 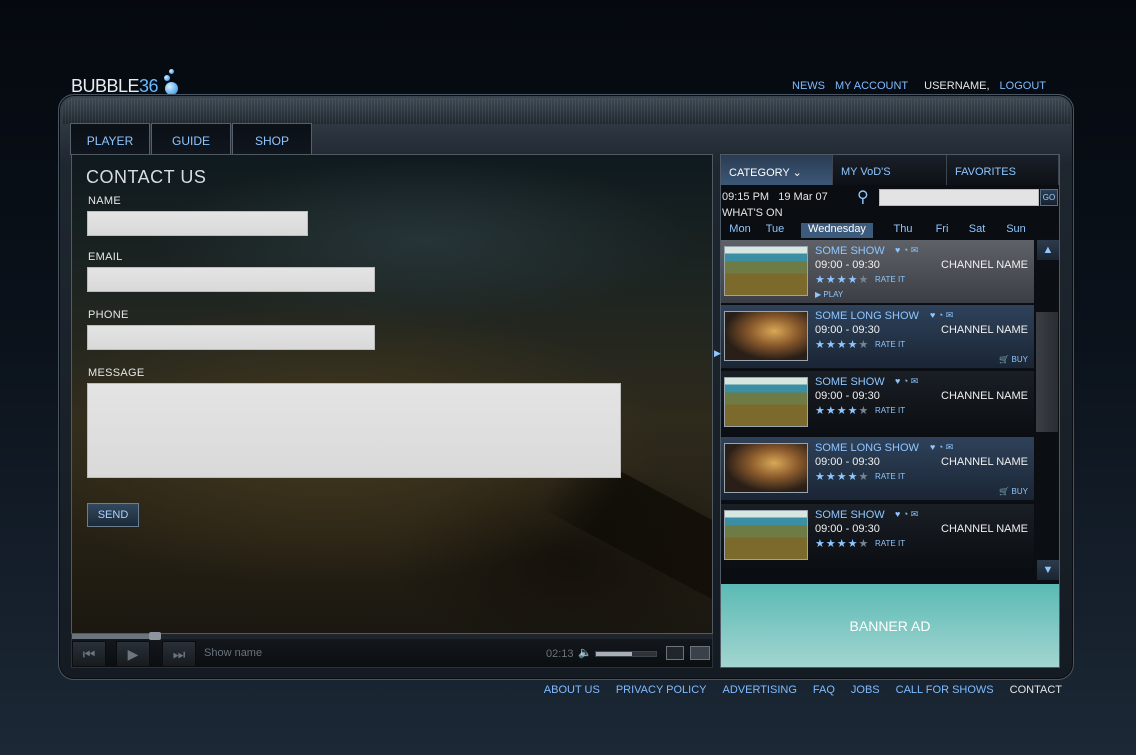 What do you see at coordinates (110, 139) in the screenshot?
I see `tab-player: PLAYER` at bounding box center [110, 139].